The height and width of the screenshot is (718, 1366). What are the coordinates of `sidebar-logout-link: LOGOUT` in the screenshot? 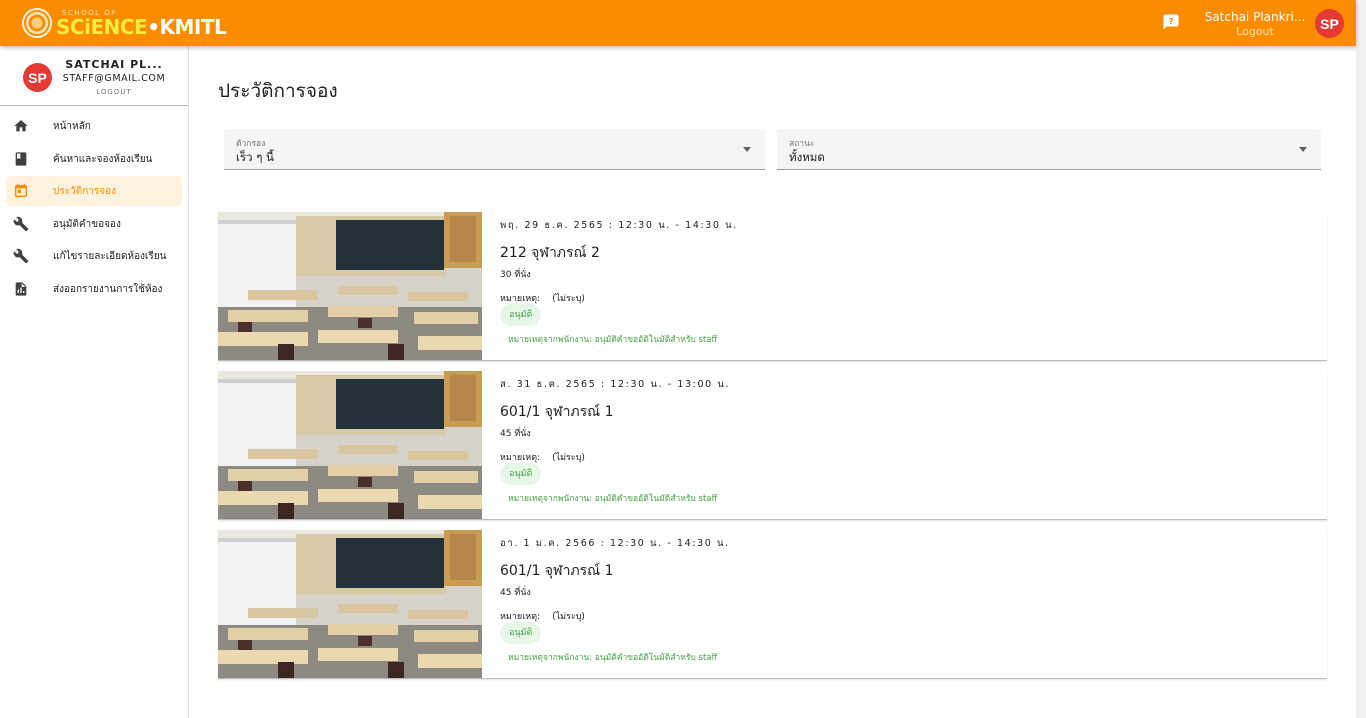 It's located at (114, 92).